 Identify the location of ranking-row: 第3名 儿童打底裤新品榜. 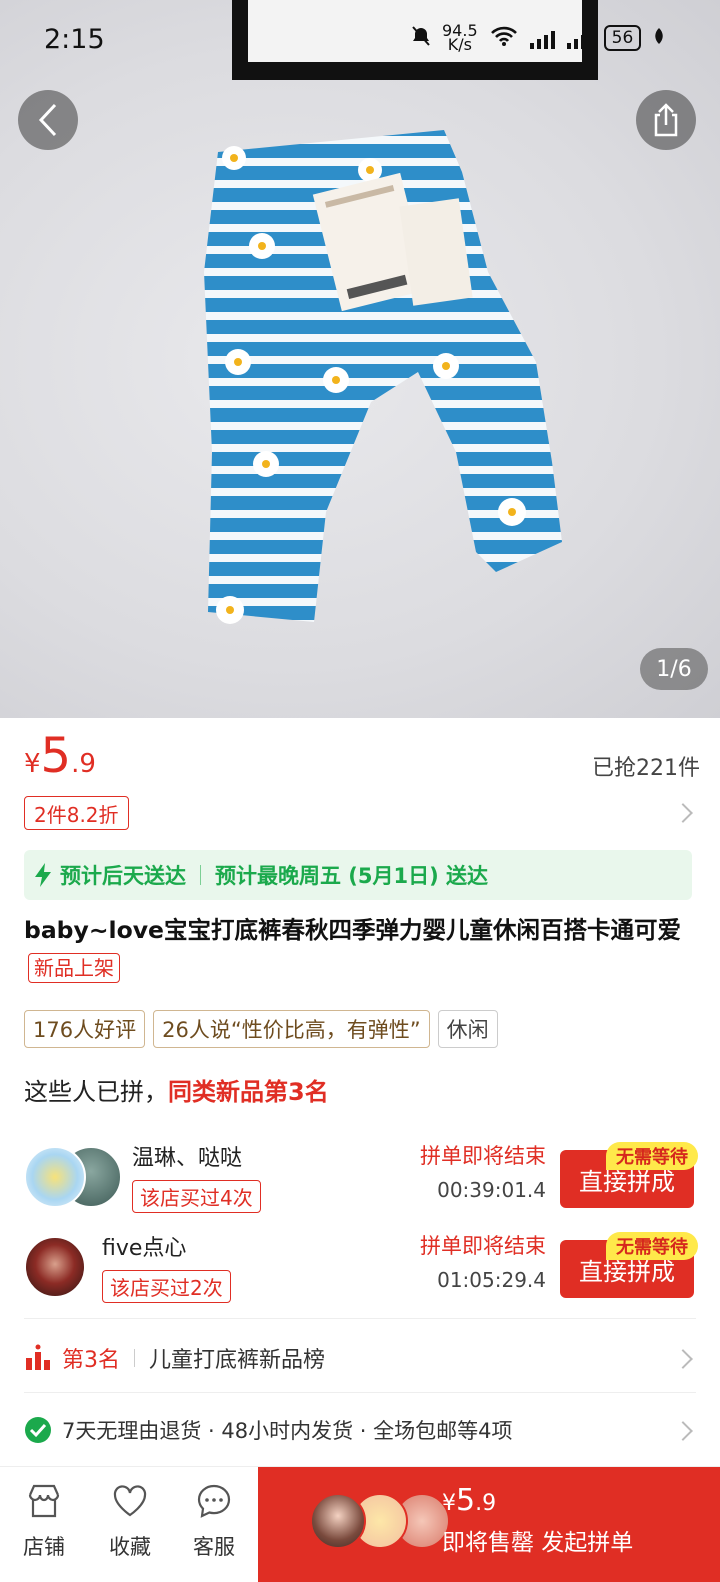
(360, 1358).